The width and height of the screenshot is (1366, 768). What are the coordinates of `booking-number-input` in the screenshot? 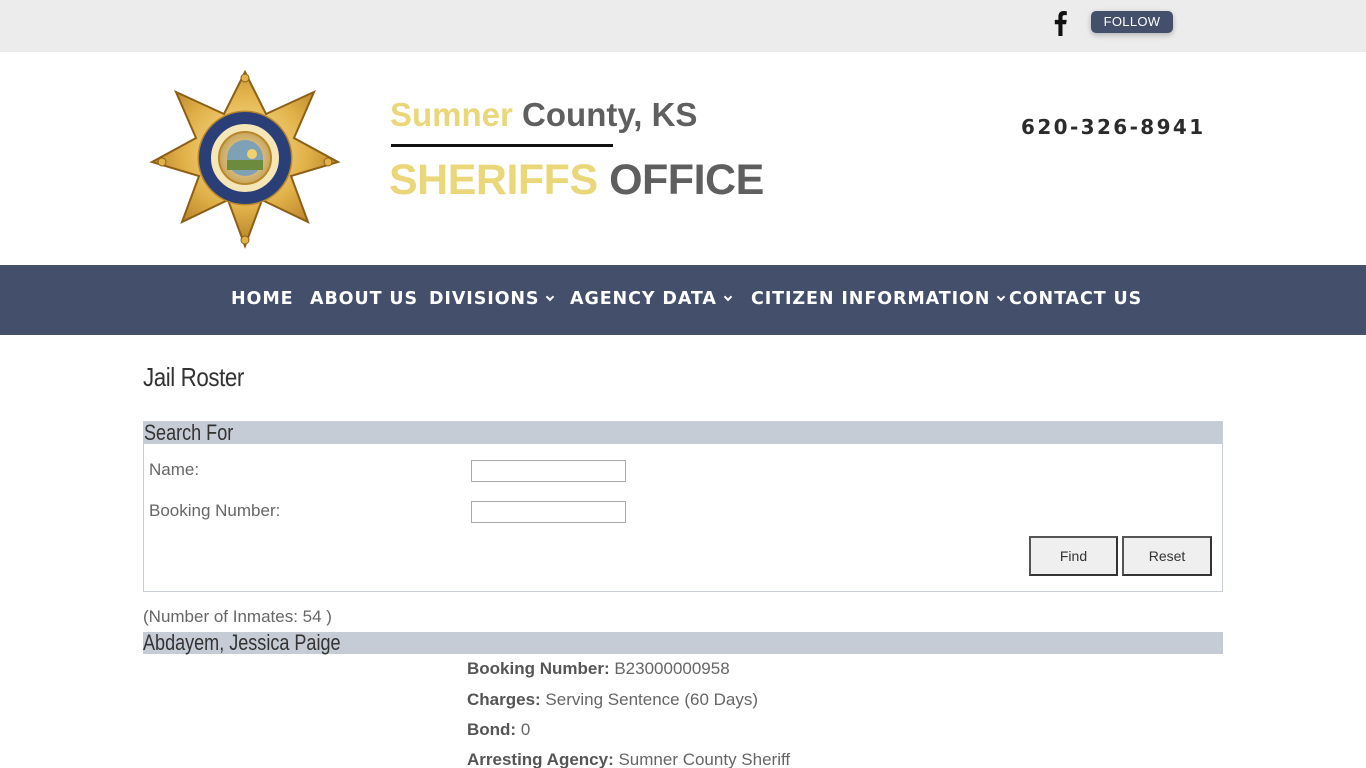 It's located at (548, 512).